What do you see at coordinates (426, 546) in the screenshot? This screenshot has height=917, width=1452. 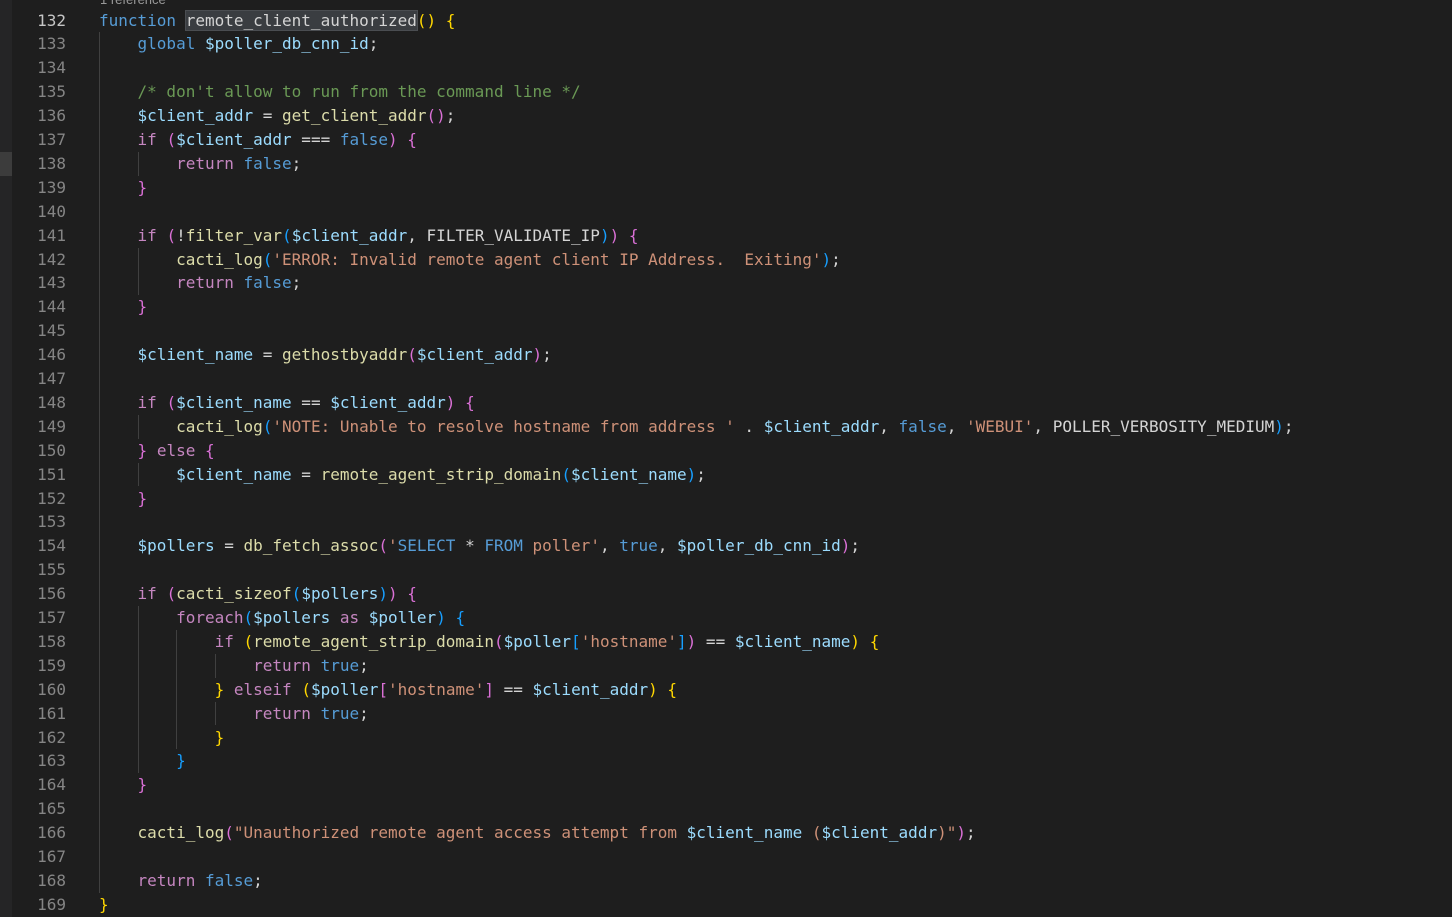 I see `code-token: SELECT` at bounding box center [426, 546].